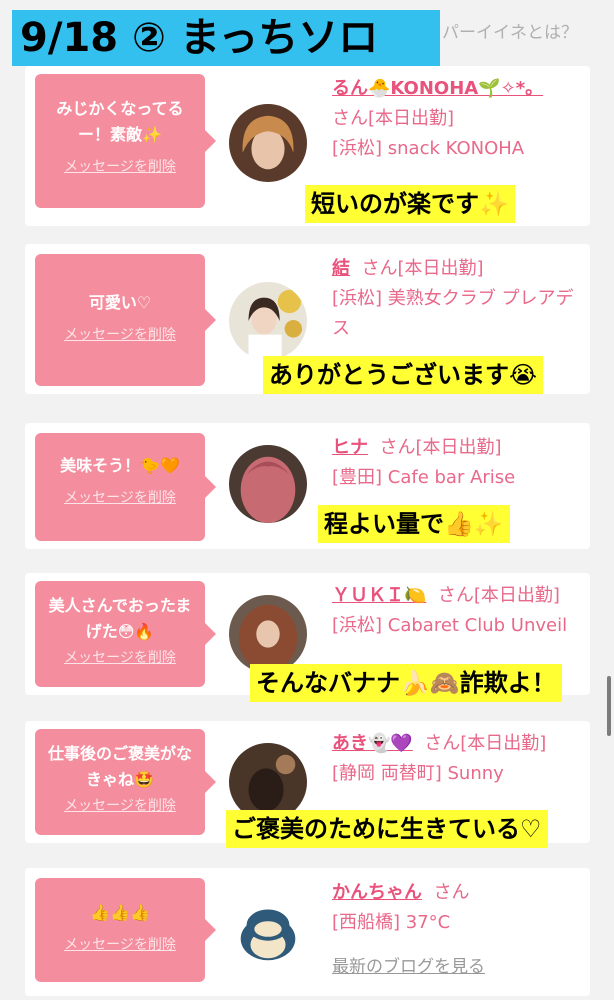  I want to click on message-text: 美人さんでおったまげた😳🔥, so click(120, 618).